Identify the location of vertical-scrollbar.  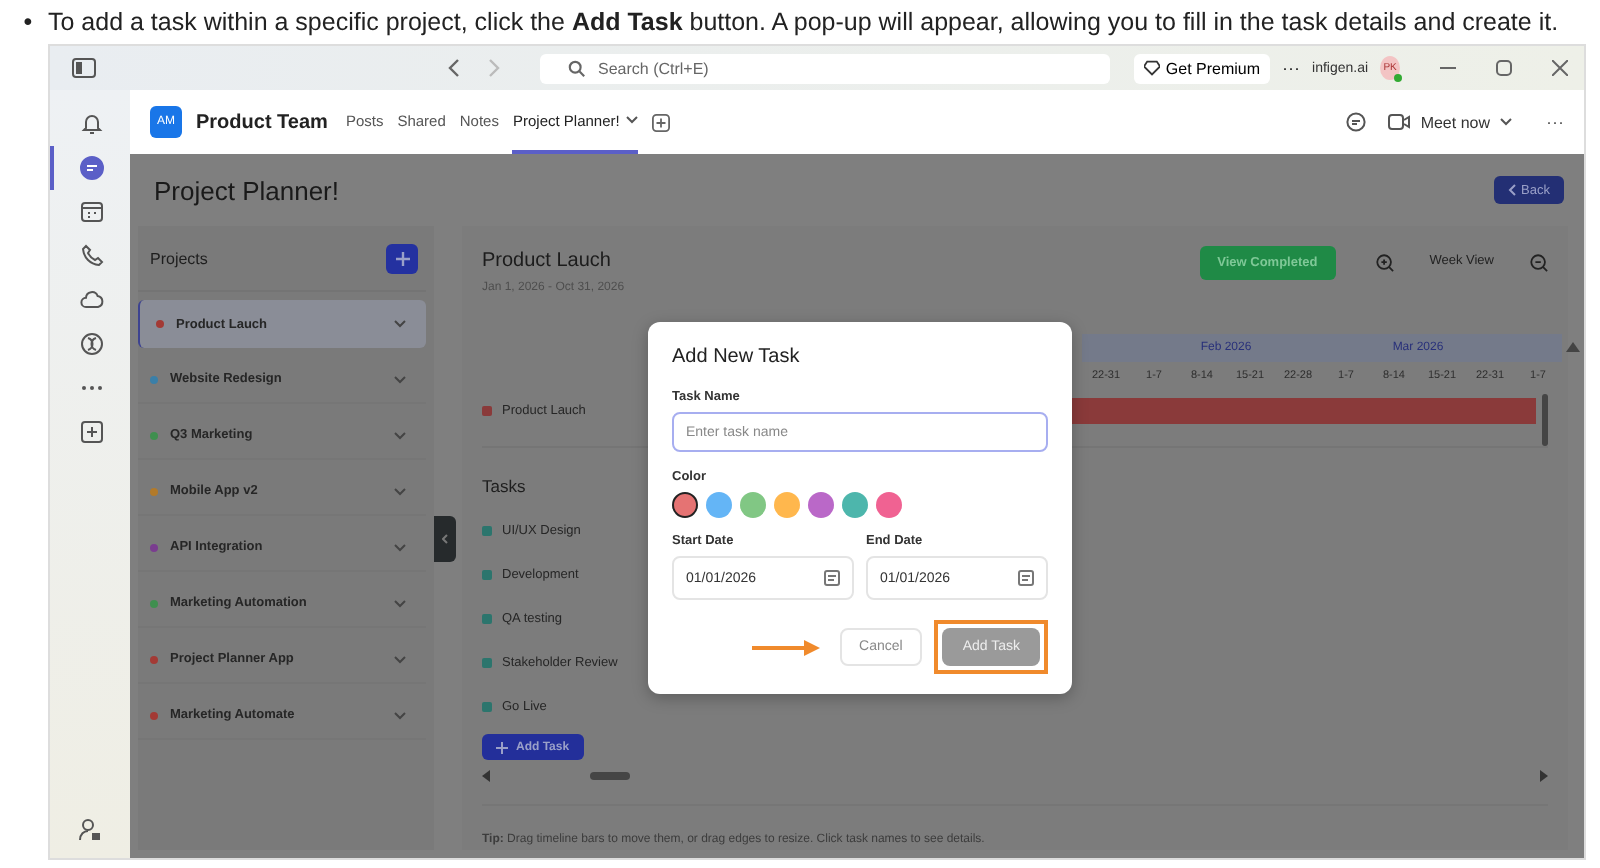
(1545, 420).